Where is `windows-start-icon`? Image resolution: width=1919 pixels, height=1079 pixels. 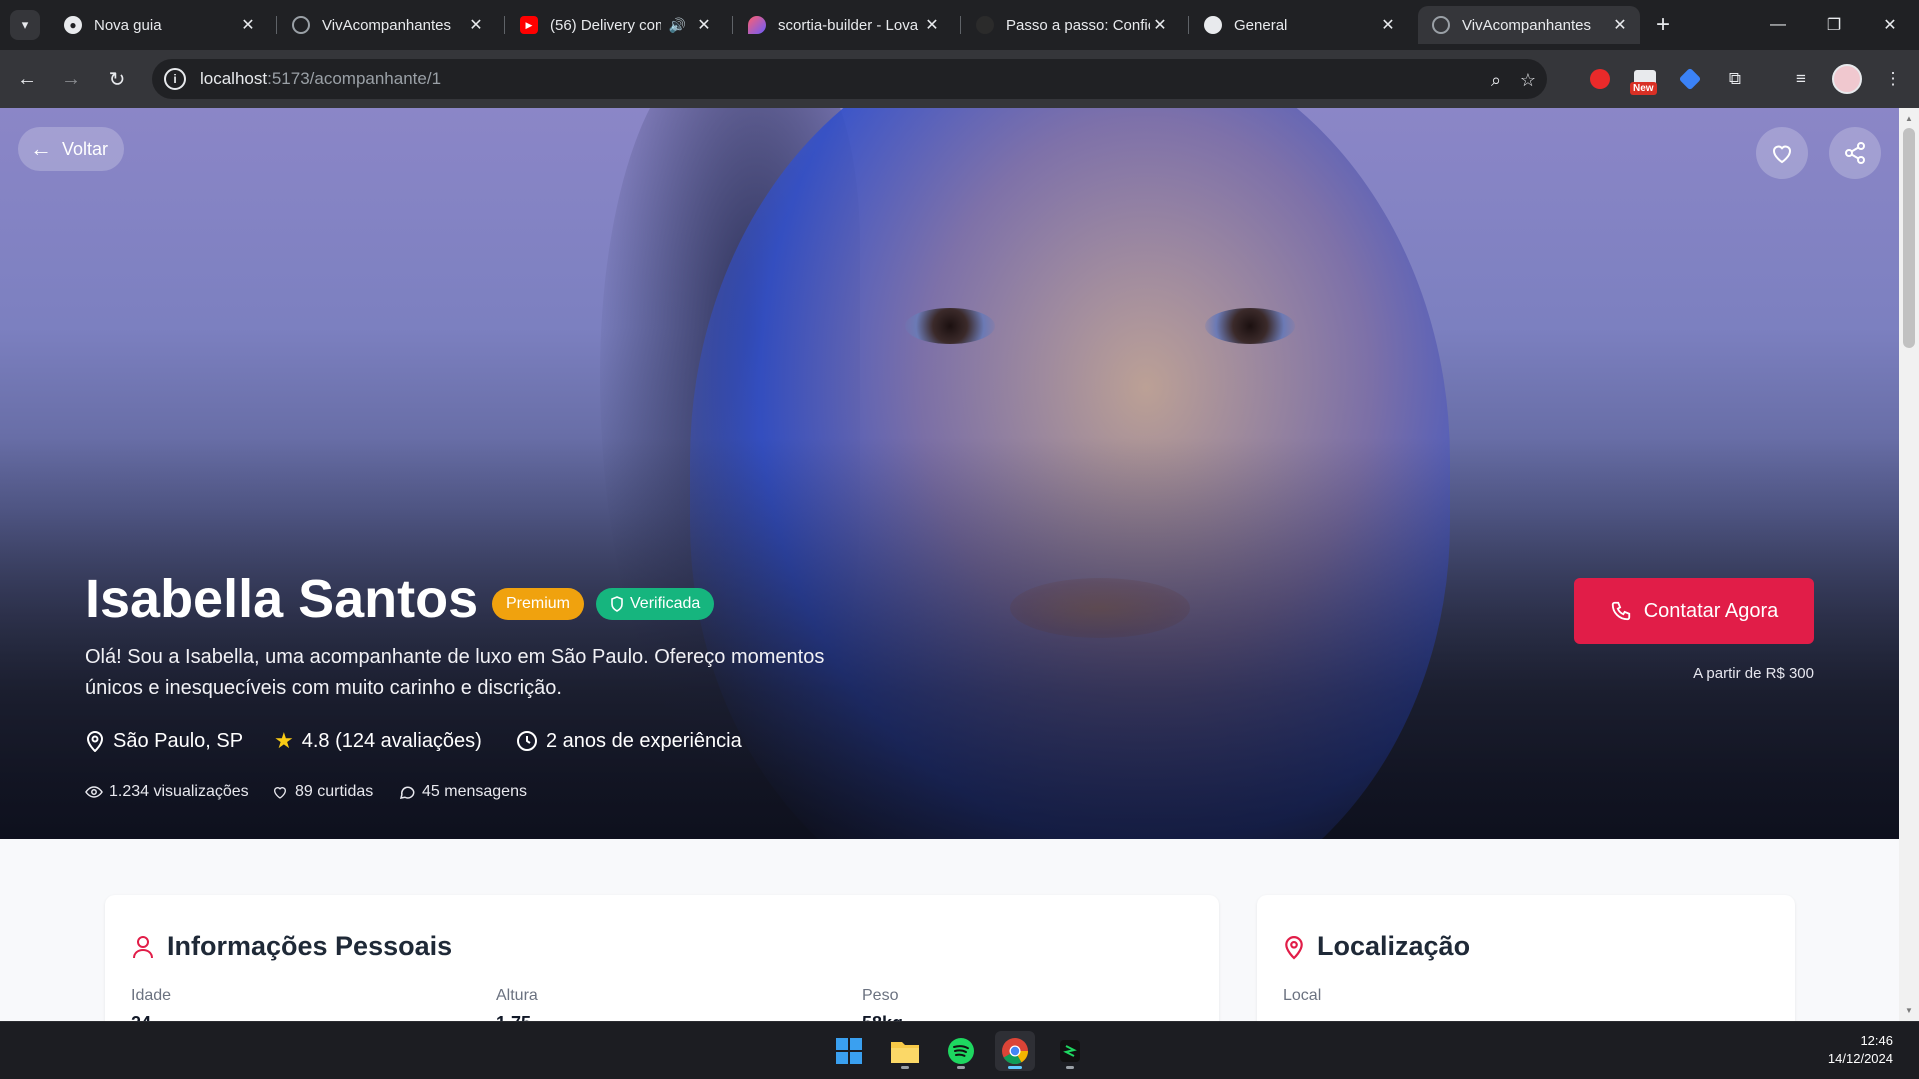 windows-start-icon is located at coordinates (849, 1051).